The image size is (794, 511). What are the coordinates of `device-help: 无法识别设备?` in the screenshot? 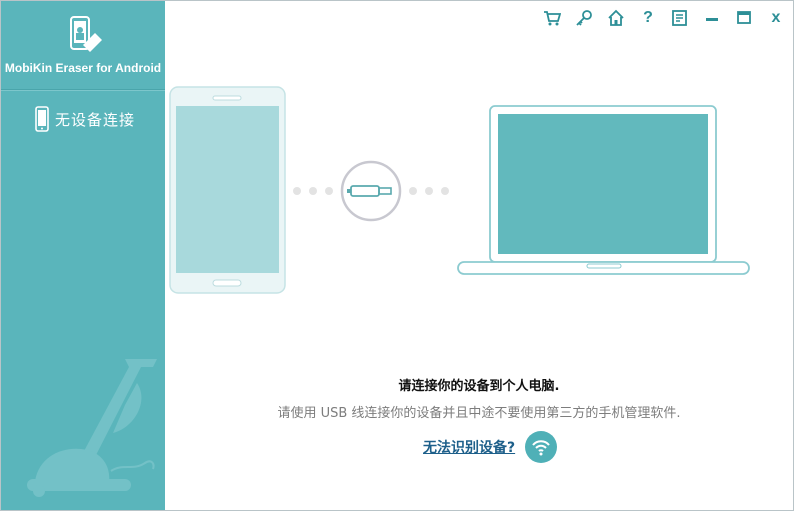 It's located at (490, 447).